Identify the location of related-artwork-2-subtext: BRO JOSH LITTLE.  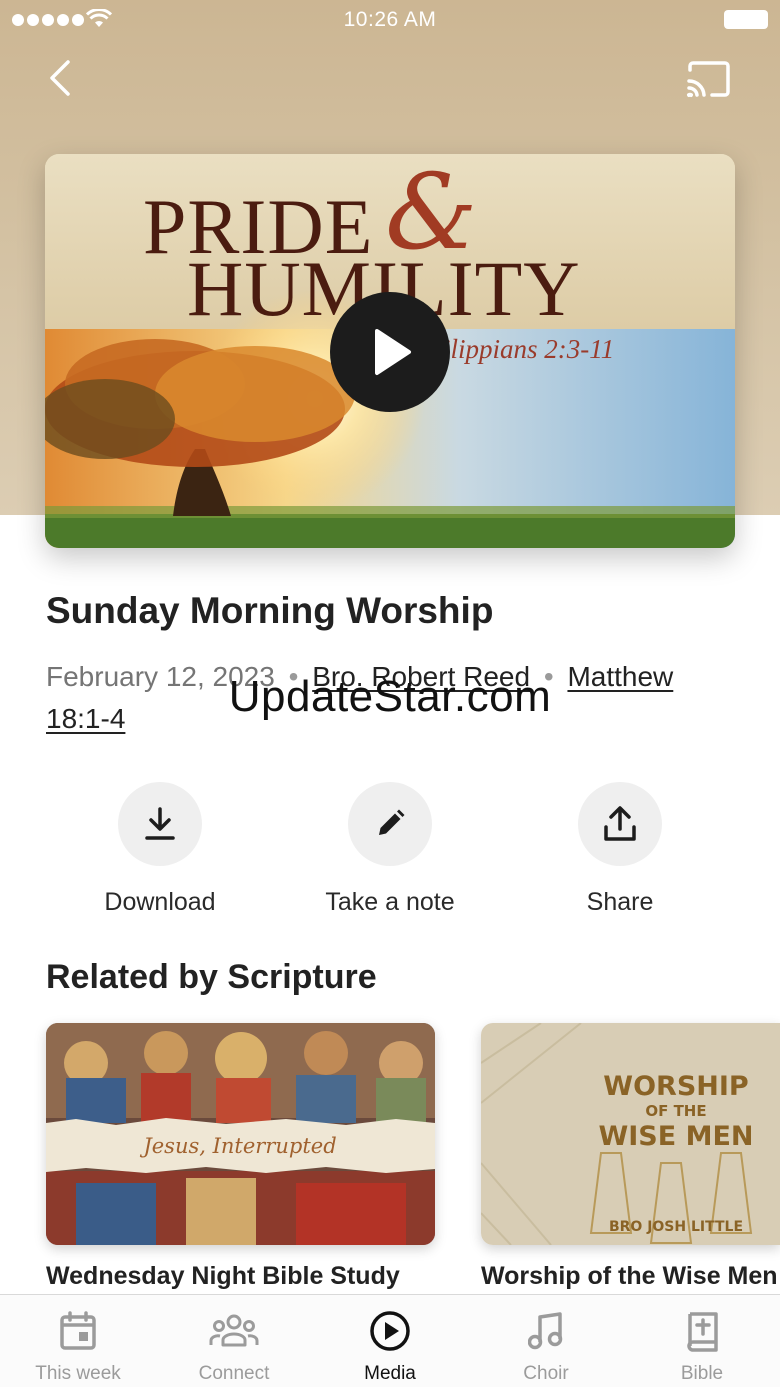
(676, 1227).